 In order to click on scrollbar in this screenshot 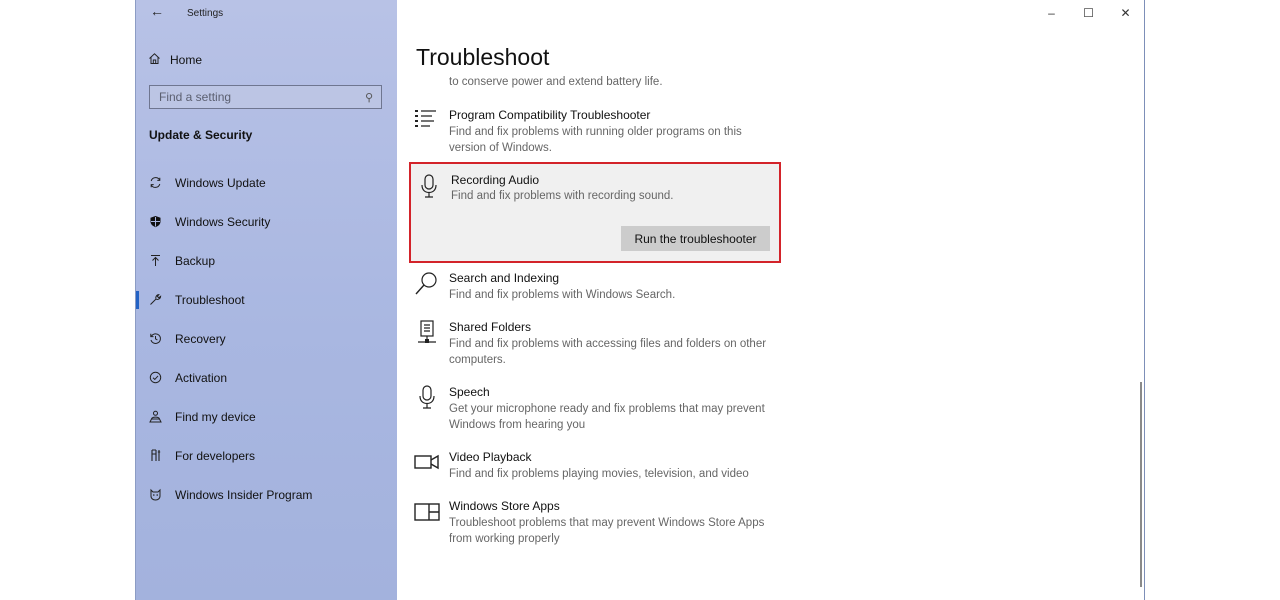, I will do `click(1141, 484)`.